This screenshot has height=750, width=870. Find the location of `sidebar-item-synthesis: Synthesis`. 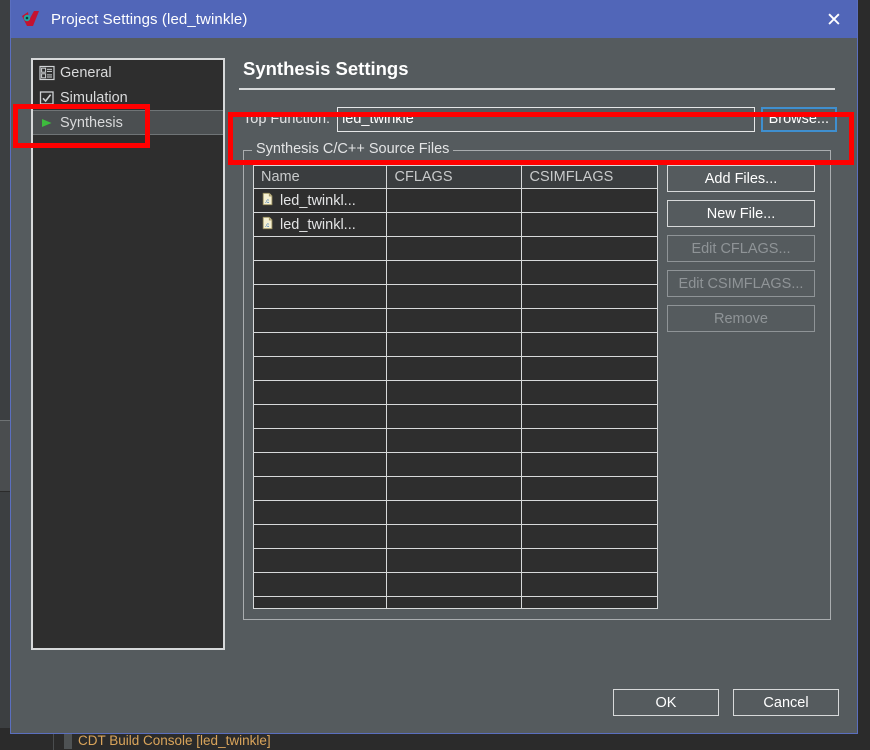

sidebar-item-synthesis: Synthesis is located at coordinates (128, 122).